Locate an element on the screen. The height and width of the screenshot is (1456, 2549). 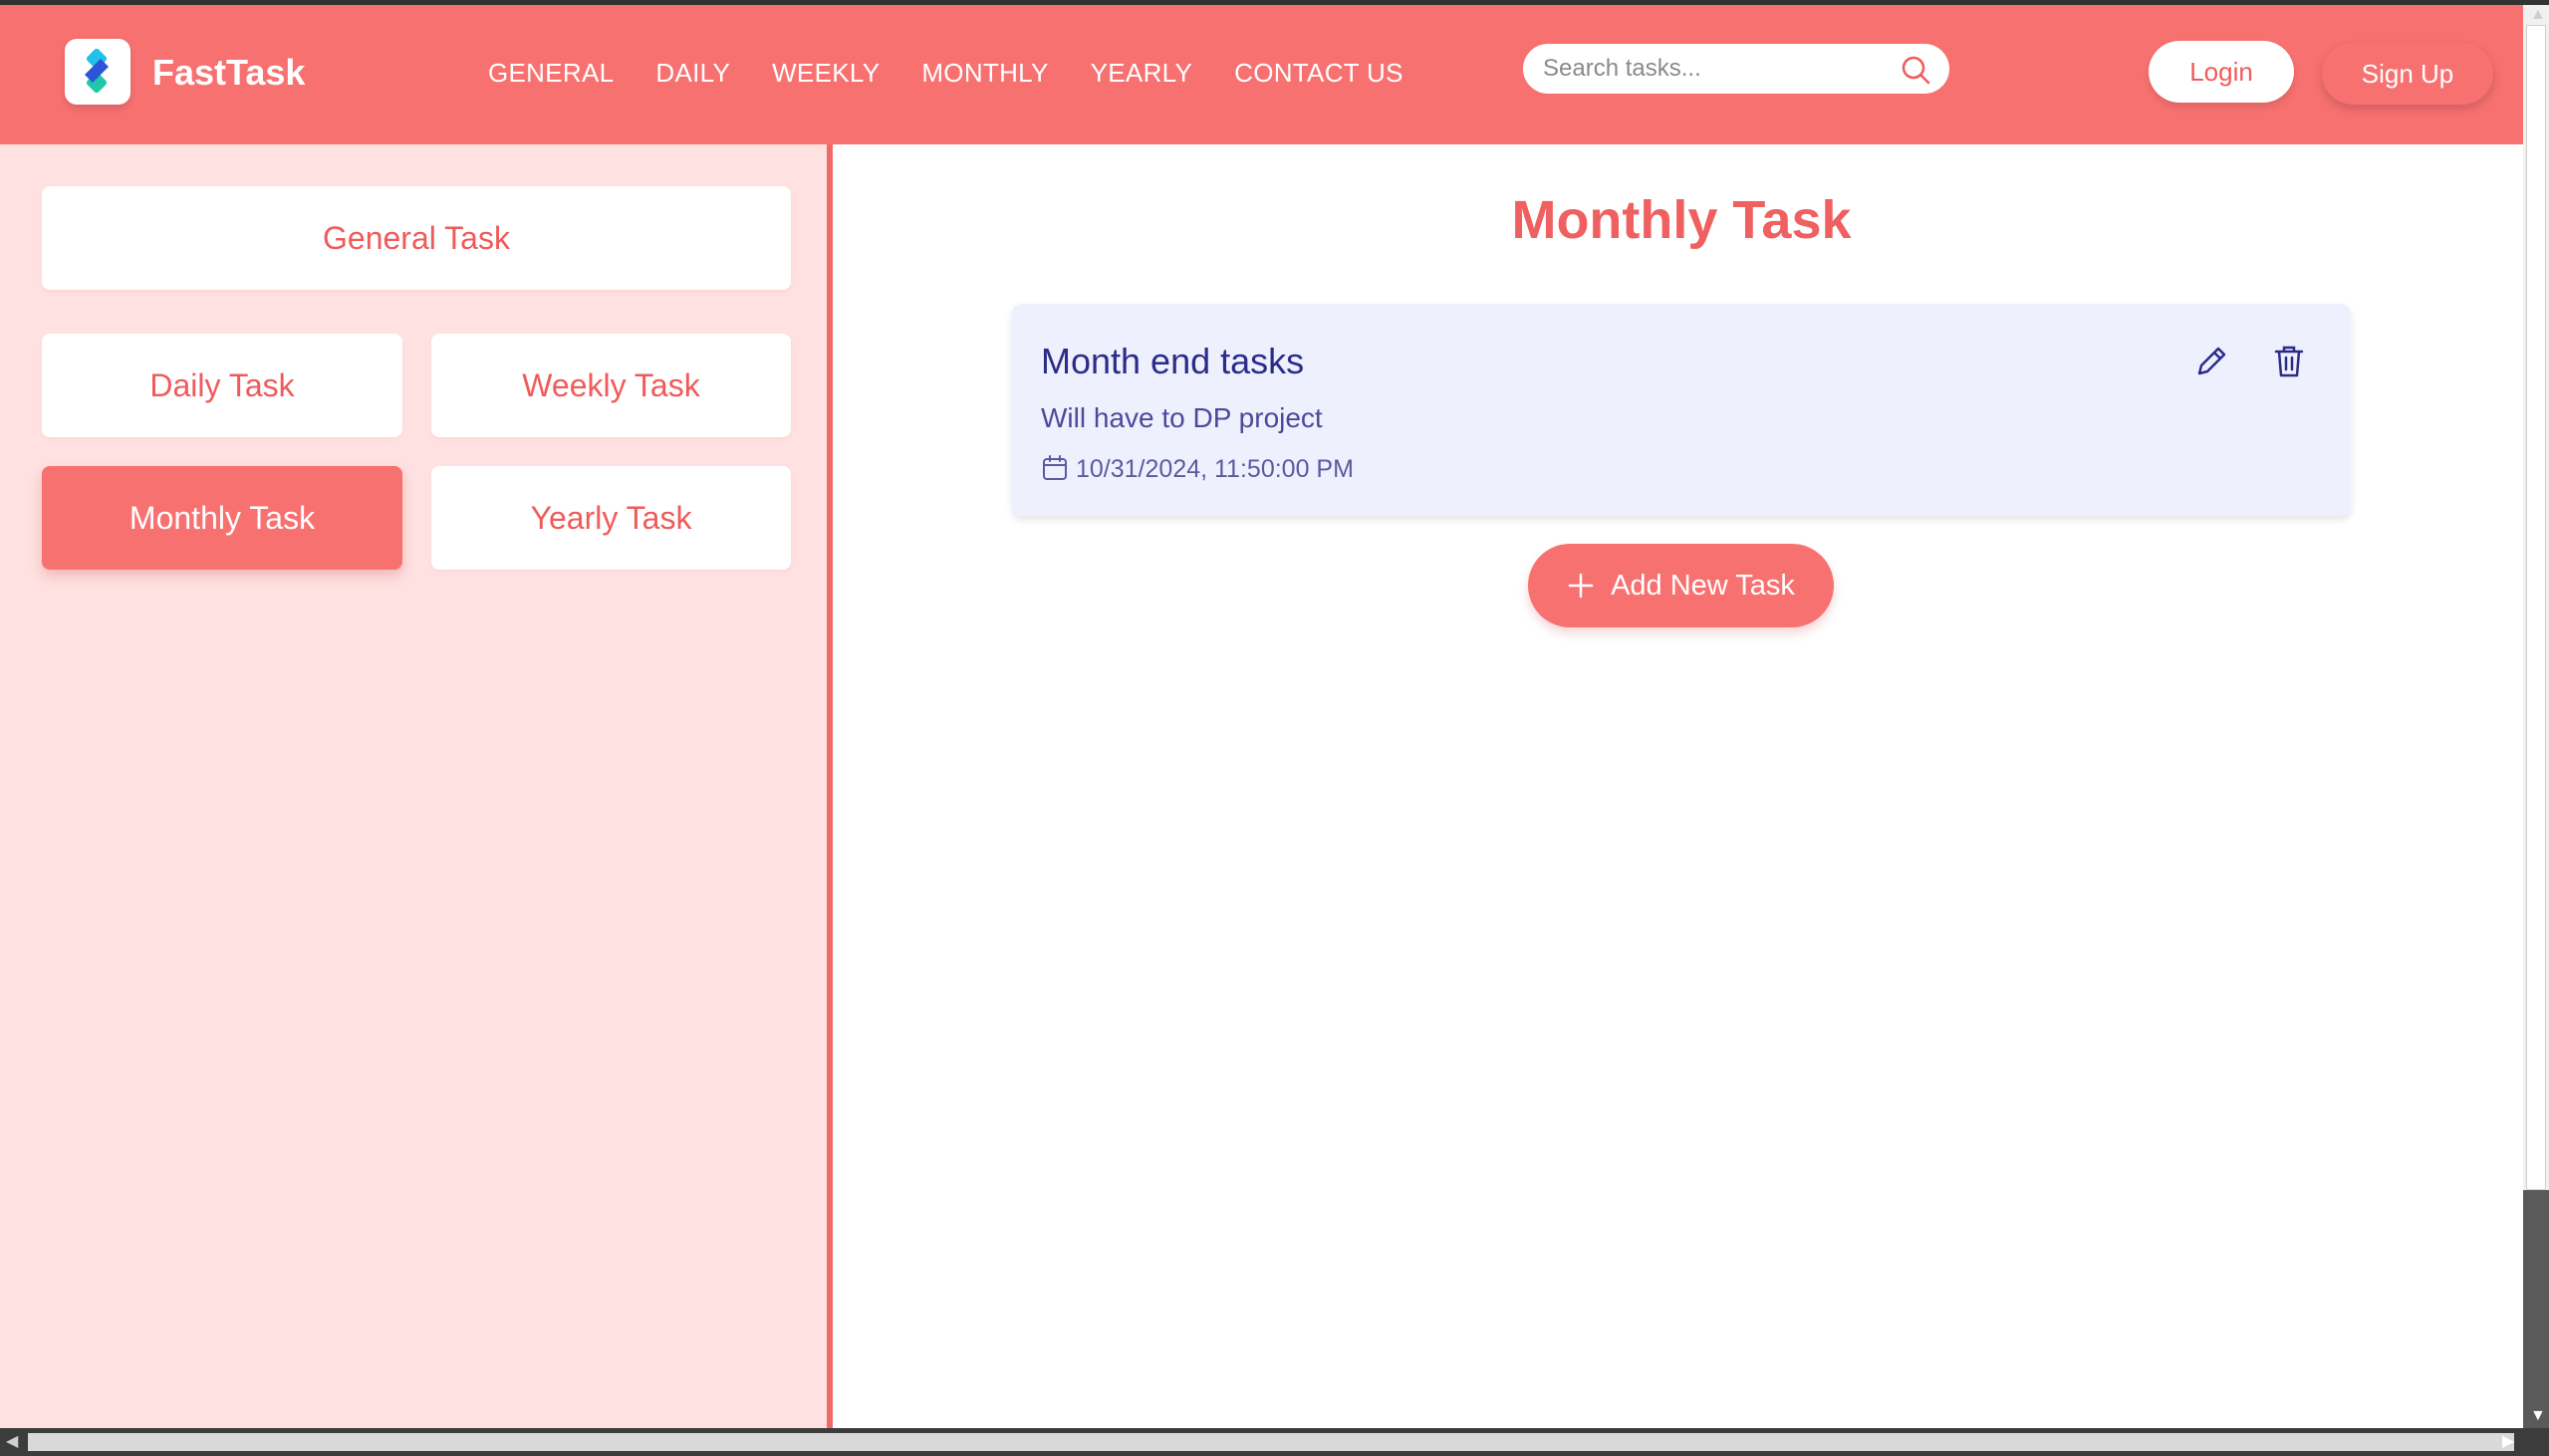
logo-icon is located at coordinates (97, 71).